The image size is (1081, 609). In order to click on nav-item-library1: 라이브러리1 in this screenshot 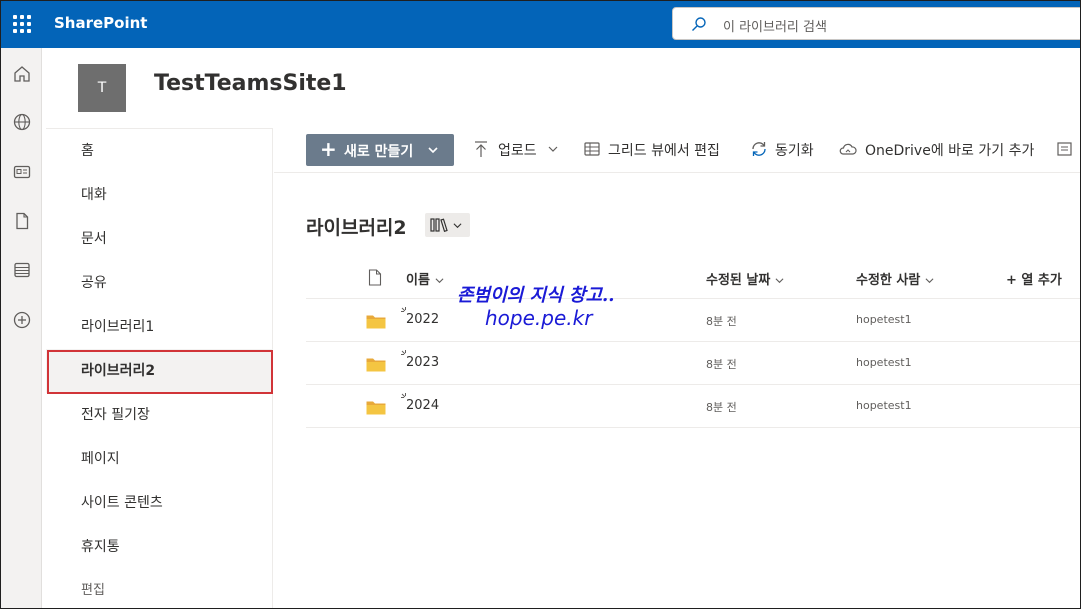, I will do `click(159, 327)`.